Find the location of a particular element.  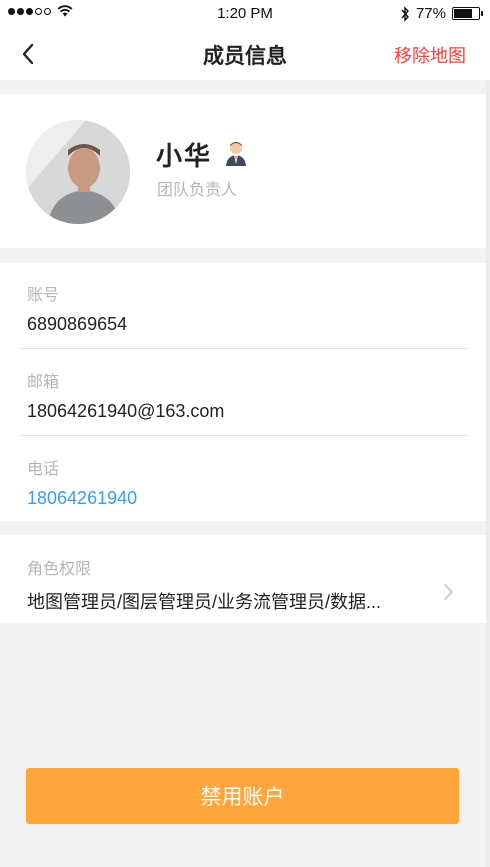

role-label: 角色权限 is located at coordinates (59, 569).